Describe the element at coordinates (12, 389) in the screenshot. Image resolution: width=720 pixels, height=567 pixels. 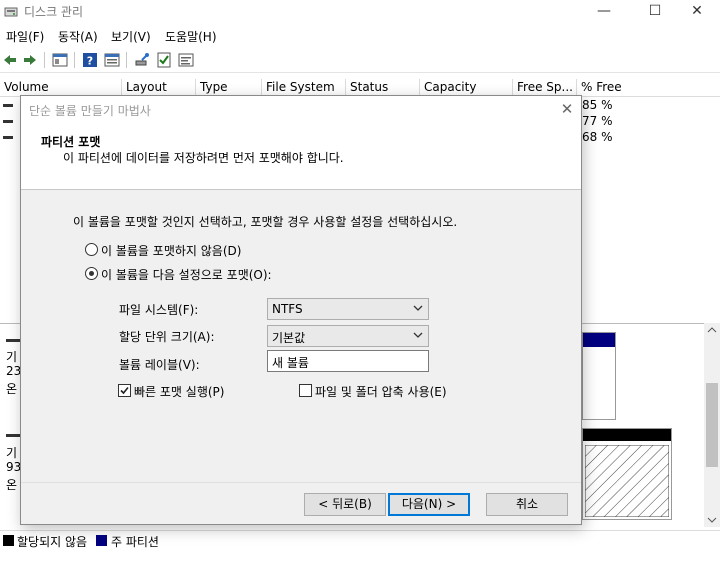
I see `disk0-line: 온` at that location.